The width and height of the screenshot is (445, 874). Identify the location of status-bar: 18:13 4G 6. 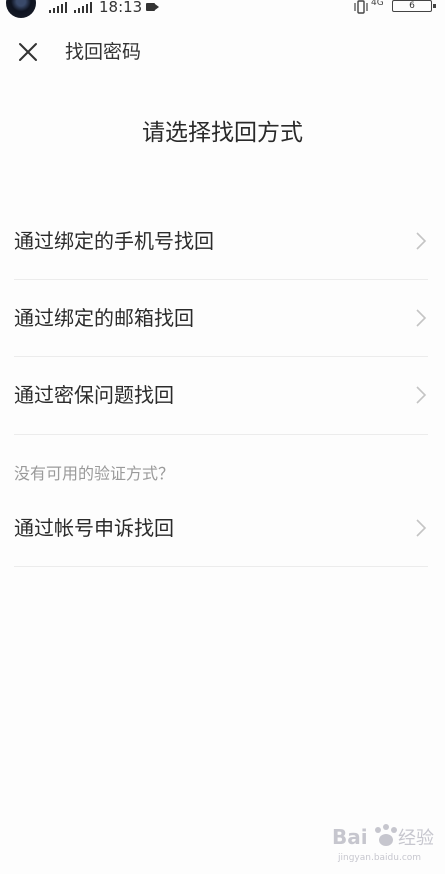
(222, 9).